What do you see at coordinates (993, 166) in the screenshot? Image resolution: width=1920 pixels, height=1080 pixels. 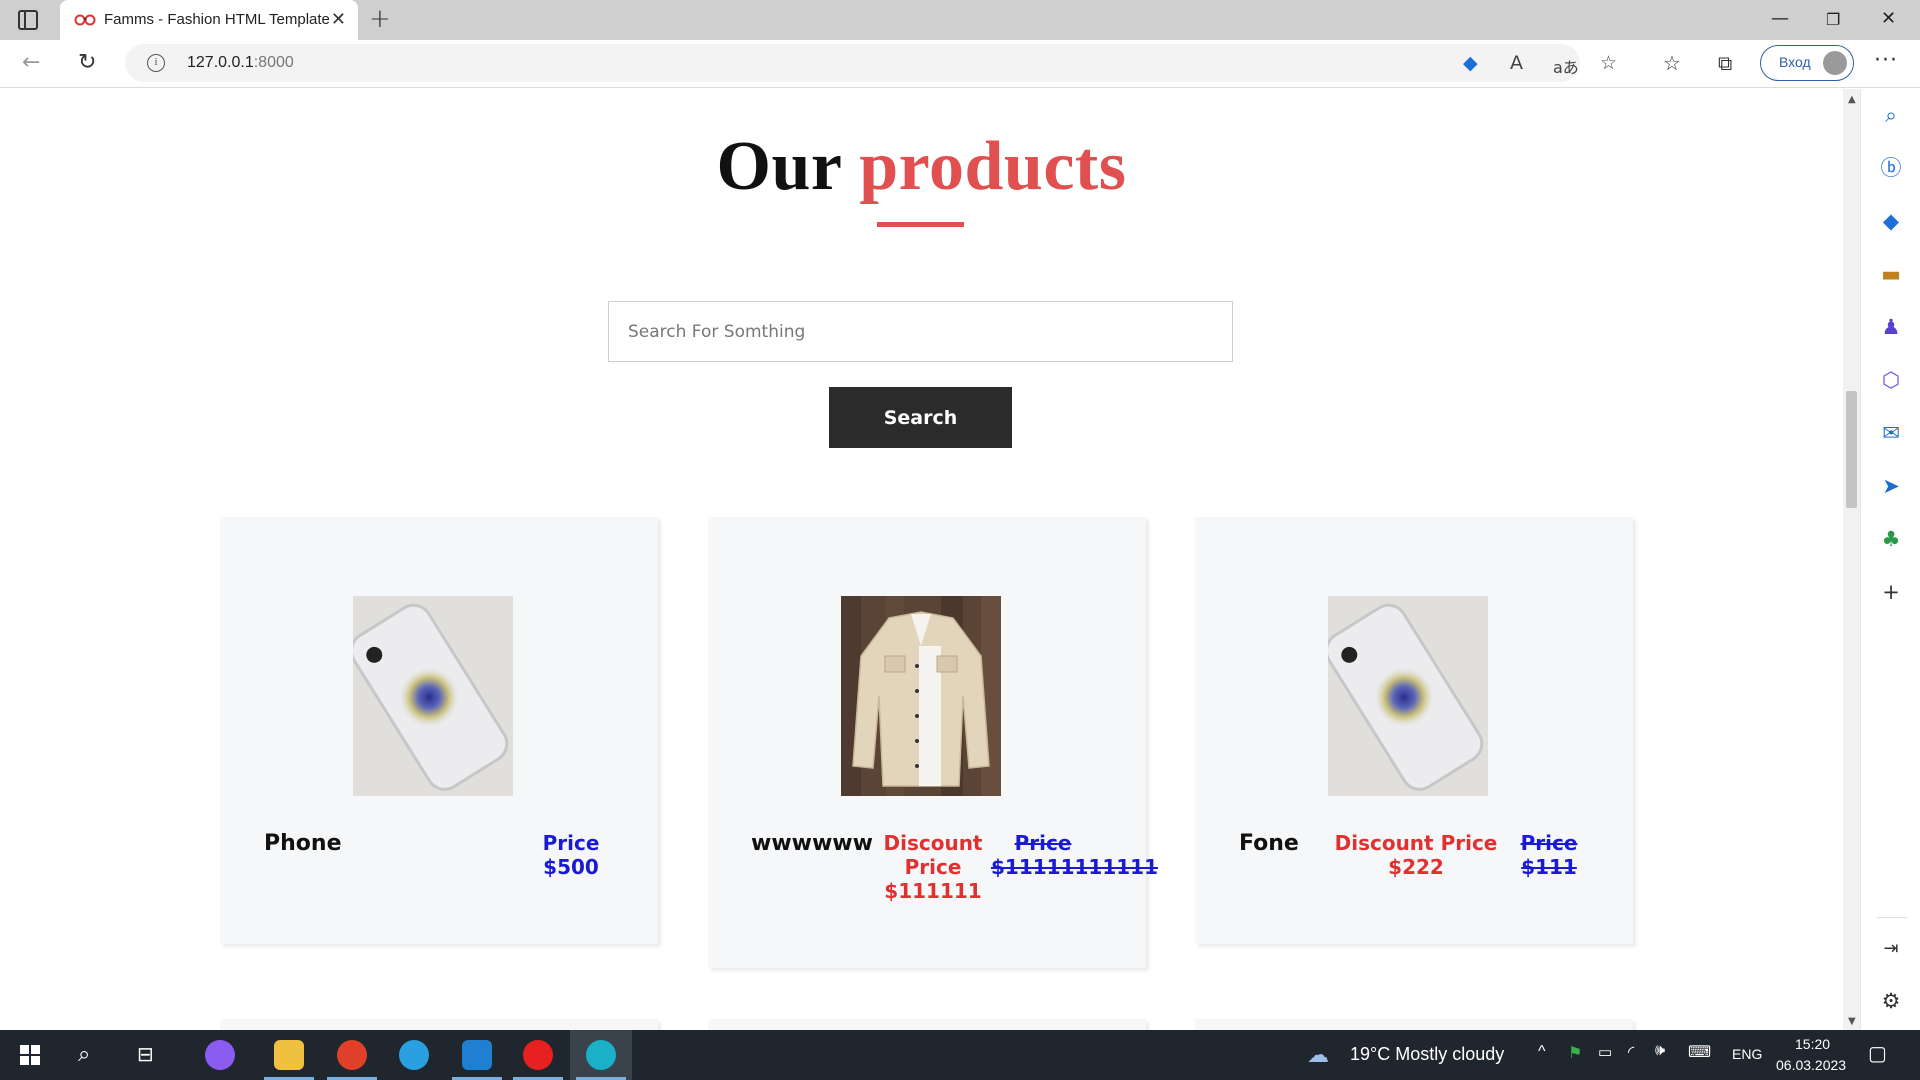 I see `title-word-products: products` at bounding box center [993, 166].